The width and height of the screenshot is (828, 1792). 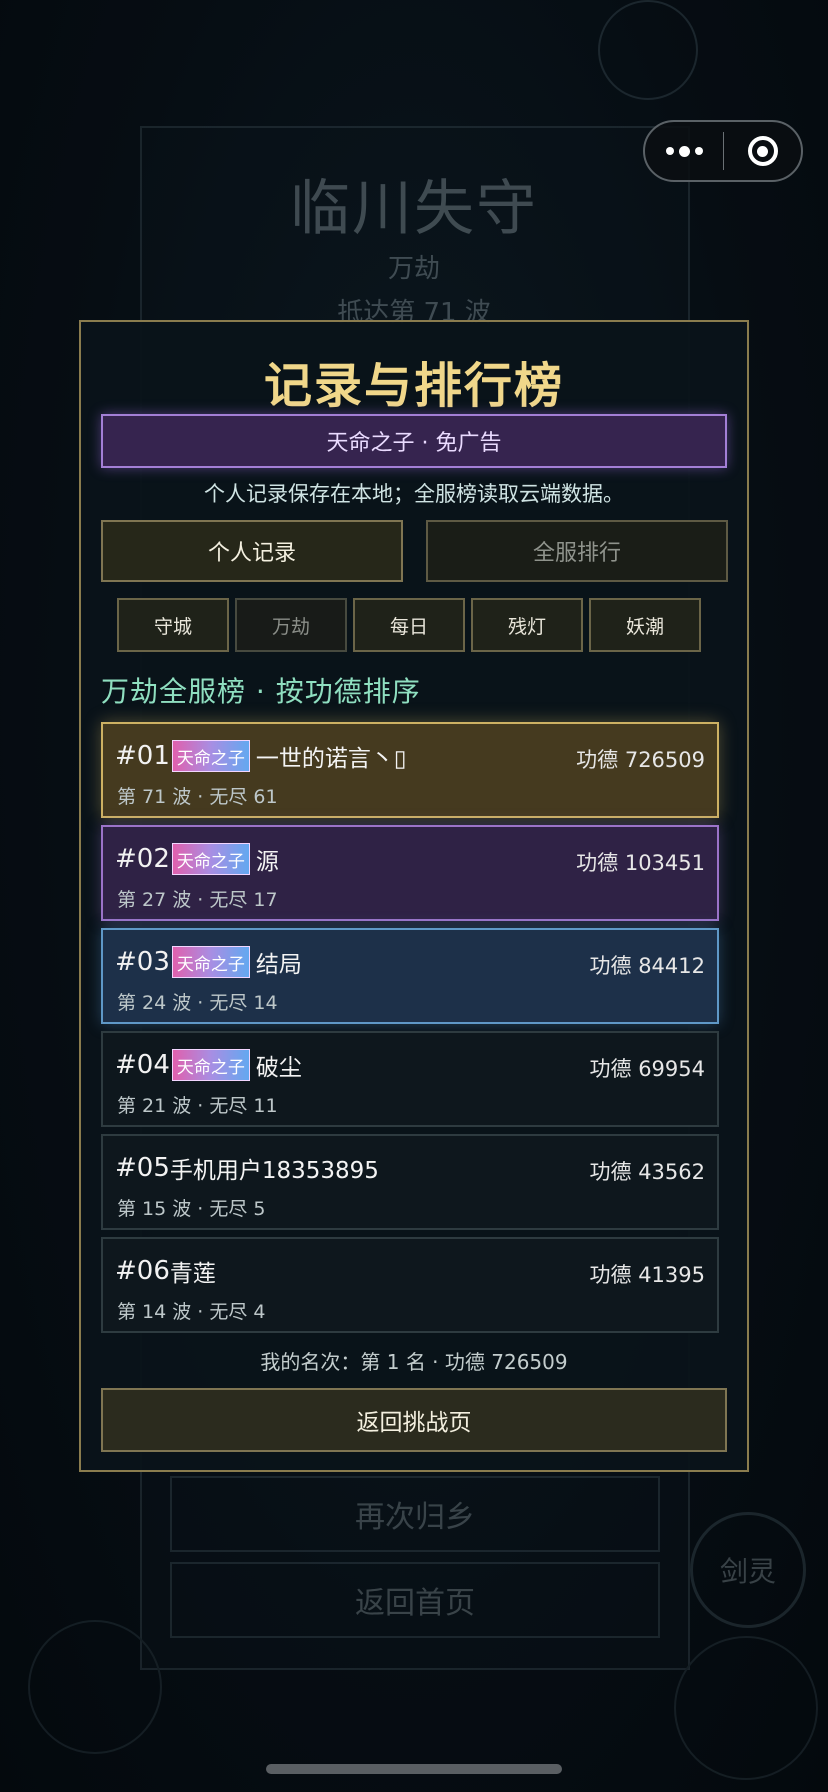 What do you see at coordinates (278, 1068) in the screenshot?
I see `player-name: 破尘` at bounding box center [278, 1068].